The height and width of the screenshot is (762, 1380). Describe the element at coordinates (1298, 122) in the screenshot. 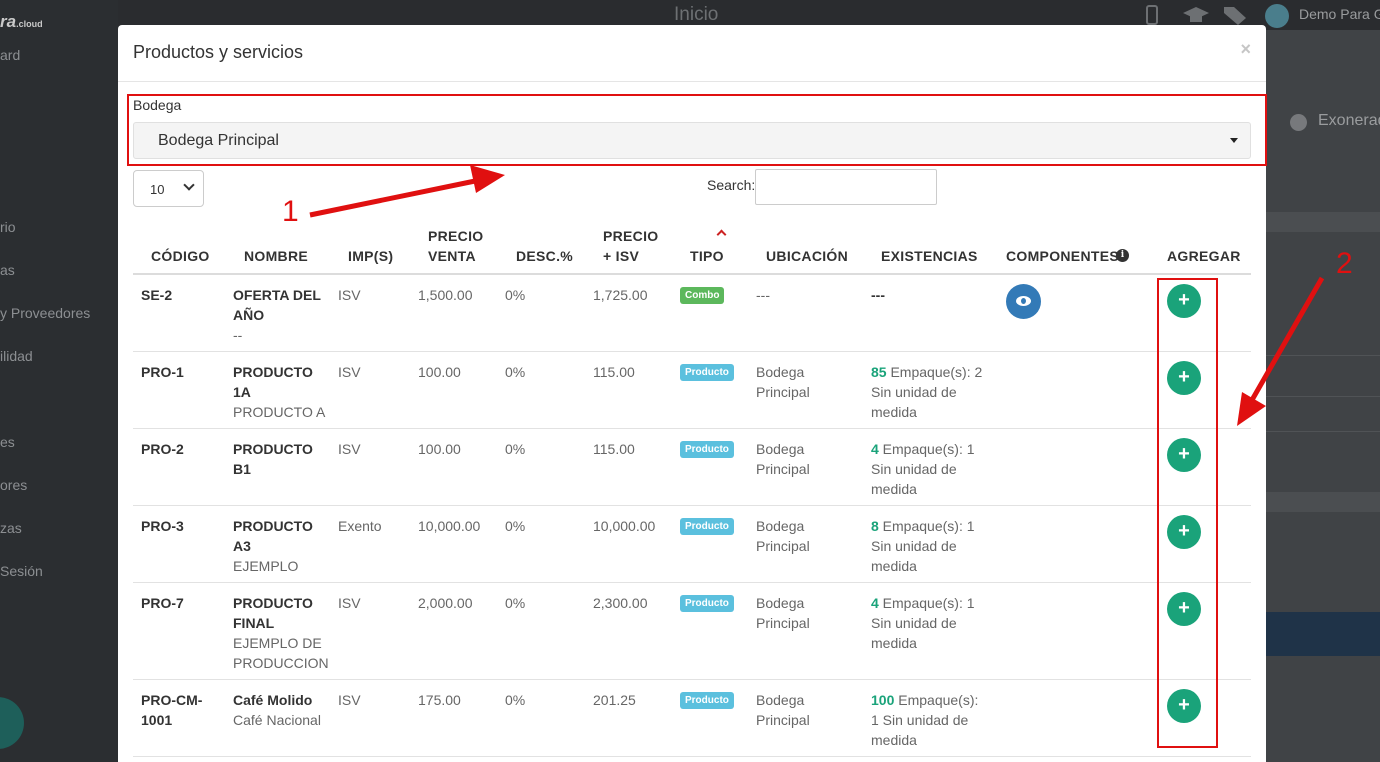

I see `exonerado-radio` at that location.